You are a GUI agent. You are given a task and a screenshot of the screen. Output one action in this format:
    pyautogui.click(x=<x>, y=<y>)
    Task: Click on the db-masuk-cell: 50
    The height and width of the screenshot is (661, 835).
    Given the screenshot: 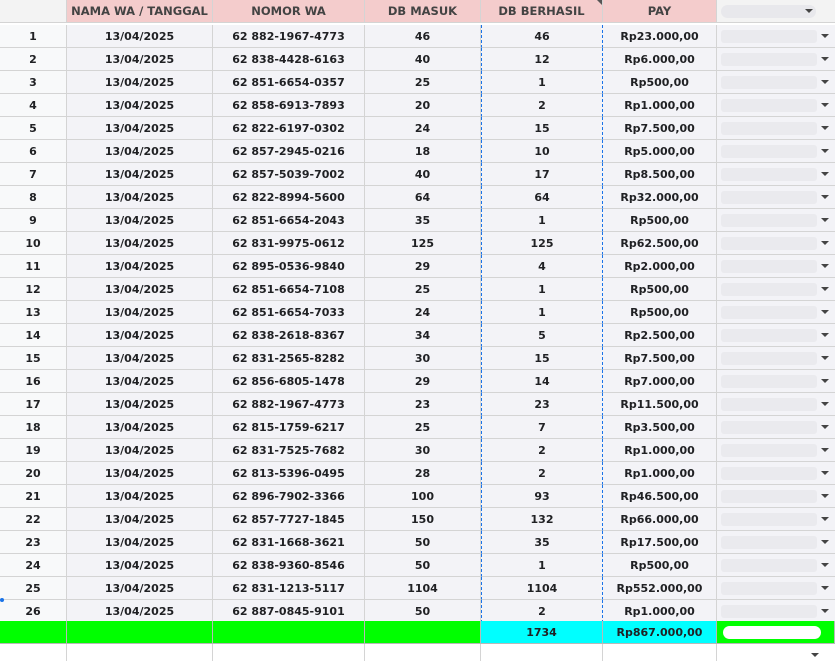 What is the action you would take?
    pyautogui.click(x=423, y=565)
    